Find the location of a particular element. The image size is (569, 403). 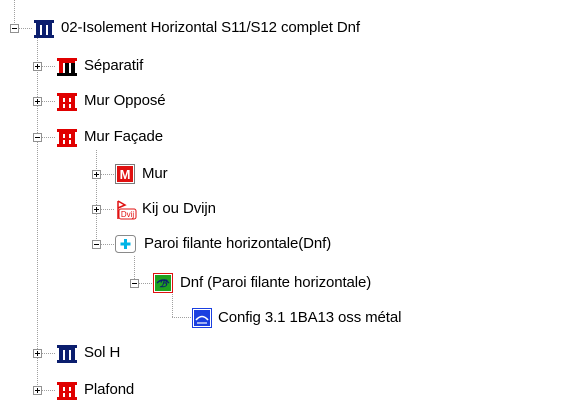

svg-text: M is located at coordinates (125, 174).